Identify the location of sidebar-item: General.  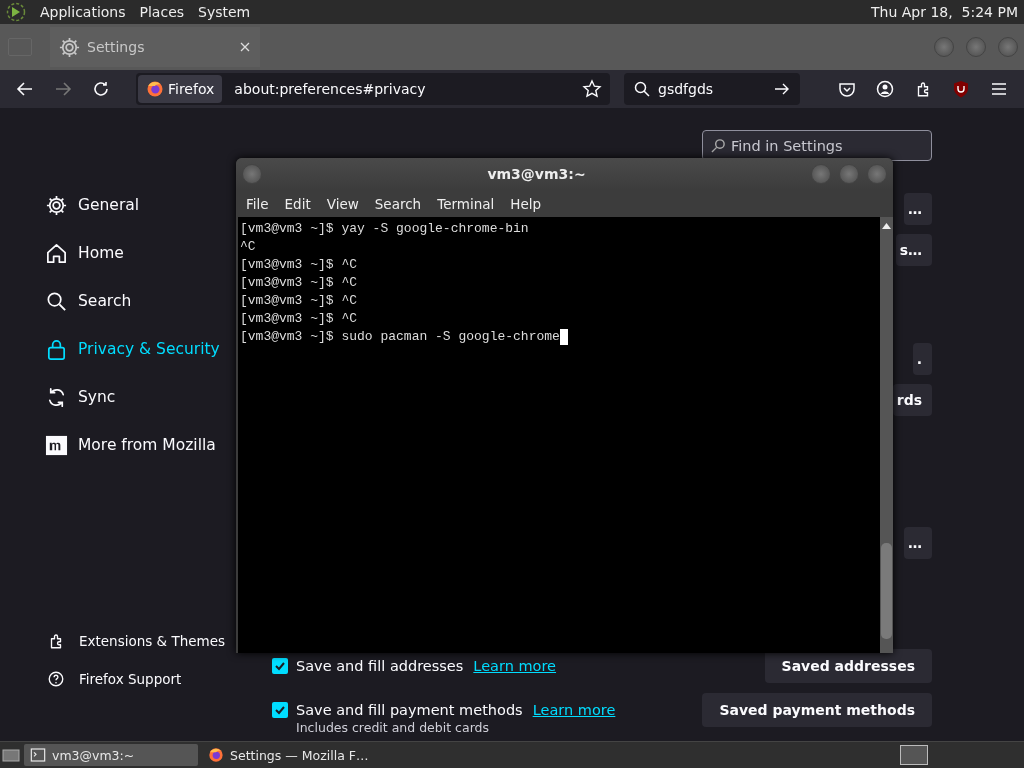
(140, 205).